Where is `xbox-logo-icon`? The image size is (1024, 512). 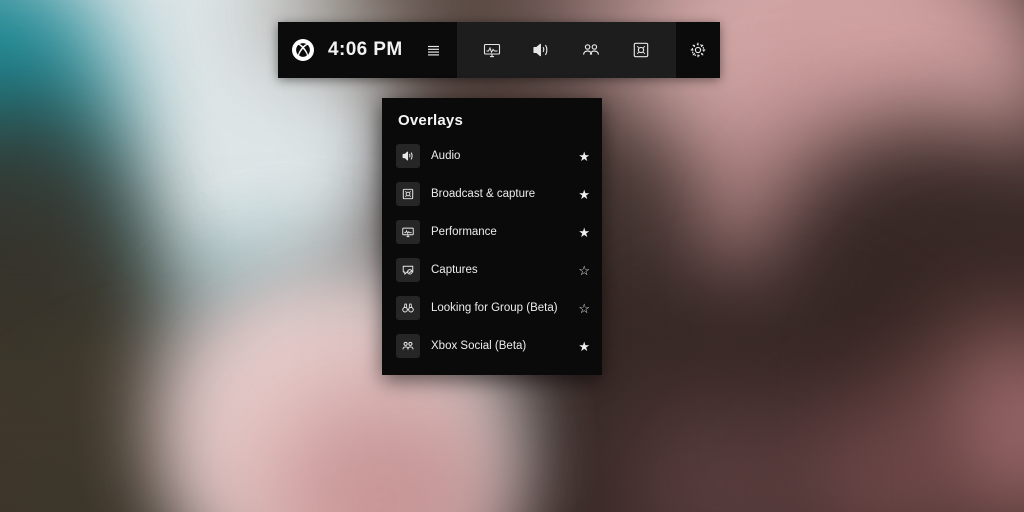
xbox-logo-icon is located at coordinates (303, 50).